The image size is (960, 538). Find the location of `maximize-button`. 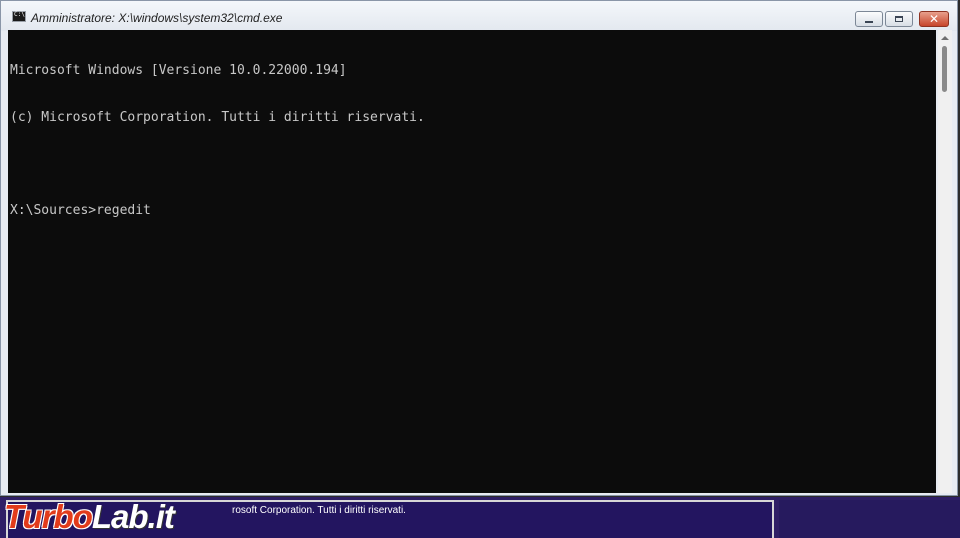

maximize-button is located at coordinates (899, 19).